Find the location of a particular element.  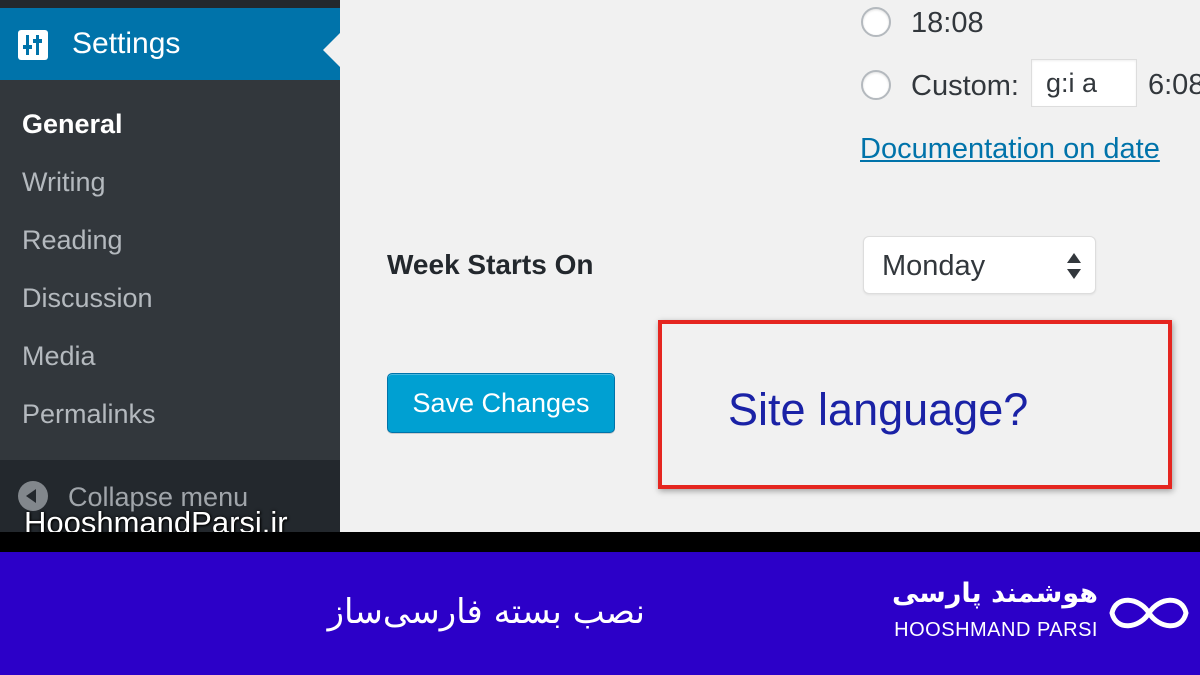

week-selected-value: Monday is located at coordinates (934, 266).